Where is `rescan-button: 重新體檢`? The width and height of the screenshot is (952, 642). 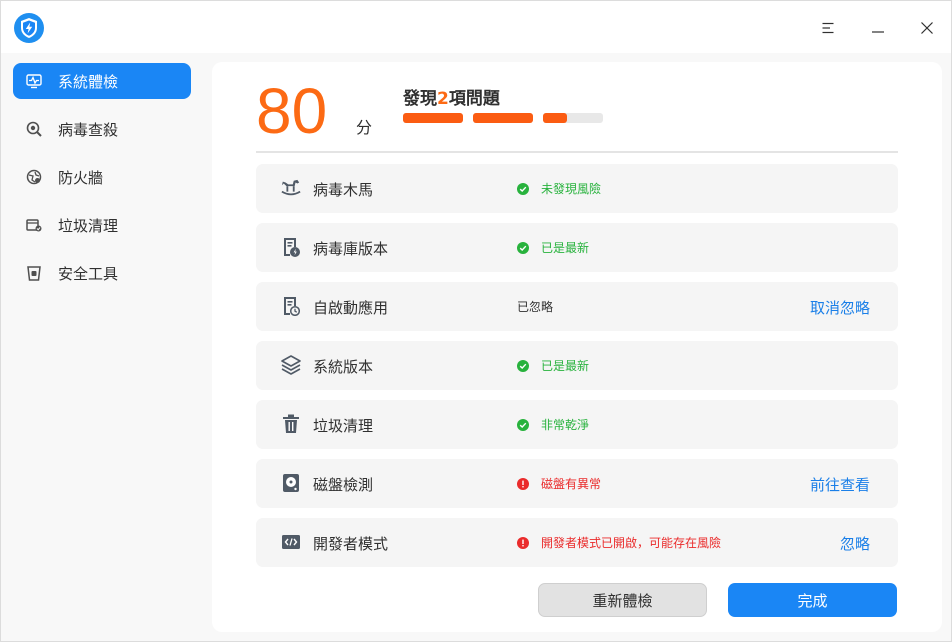
rescan-button: 重新體檢 is located at coordinates (622, 600).